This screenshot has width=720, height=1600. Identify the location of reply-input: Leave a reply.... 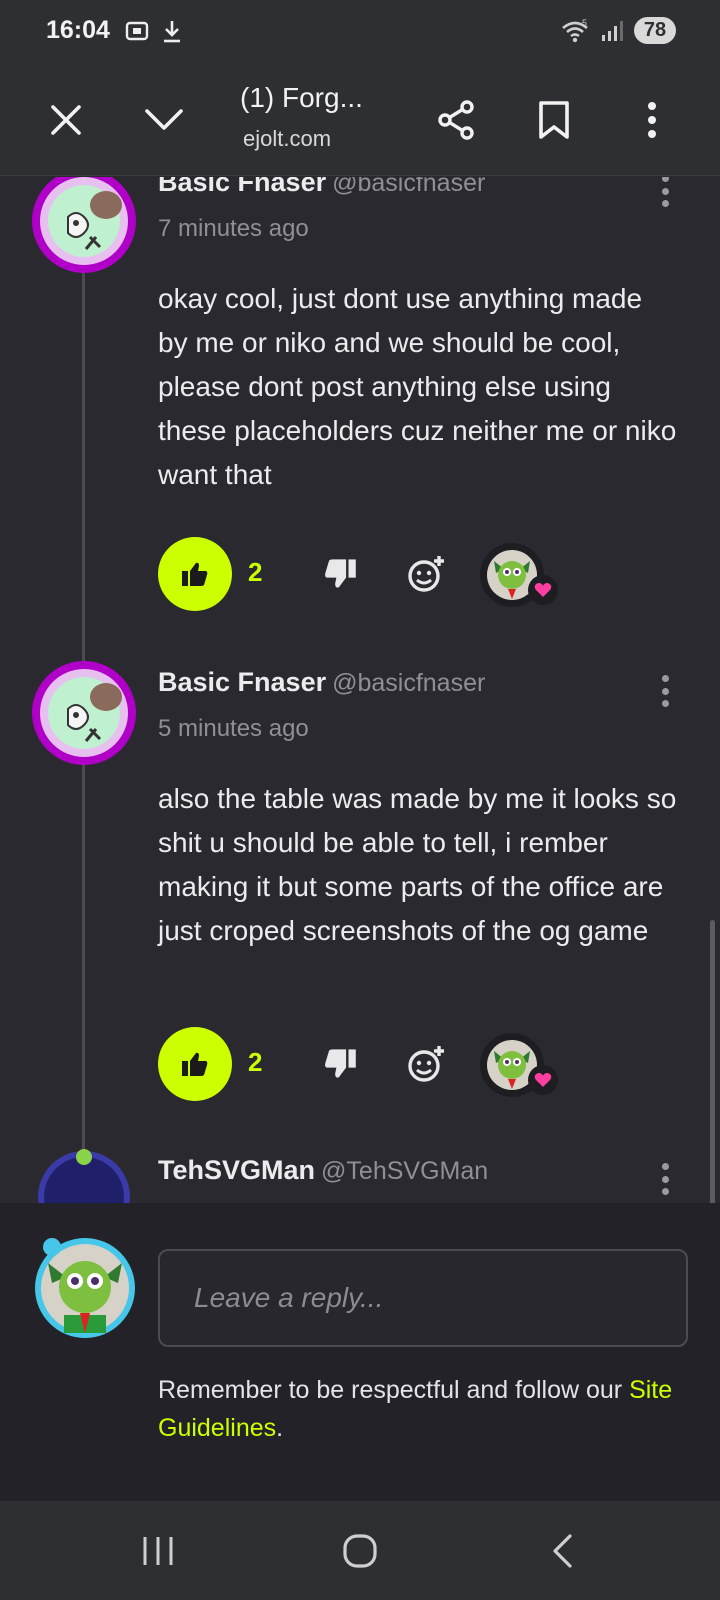
(423, 1298).